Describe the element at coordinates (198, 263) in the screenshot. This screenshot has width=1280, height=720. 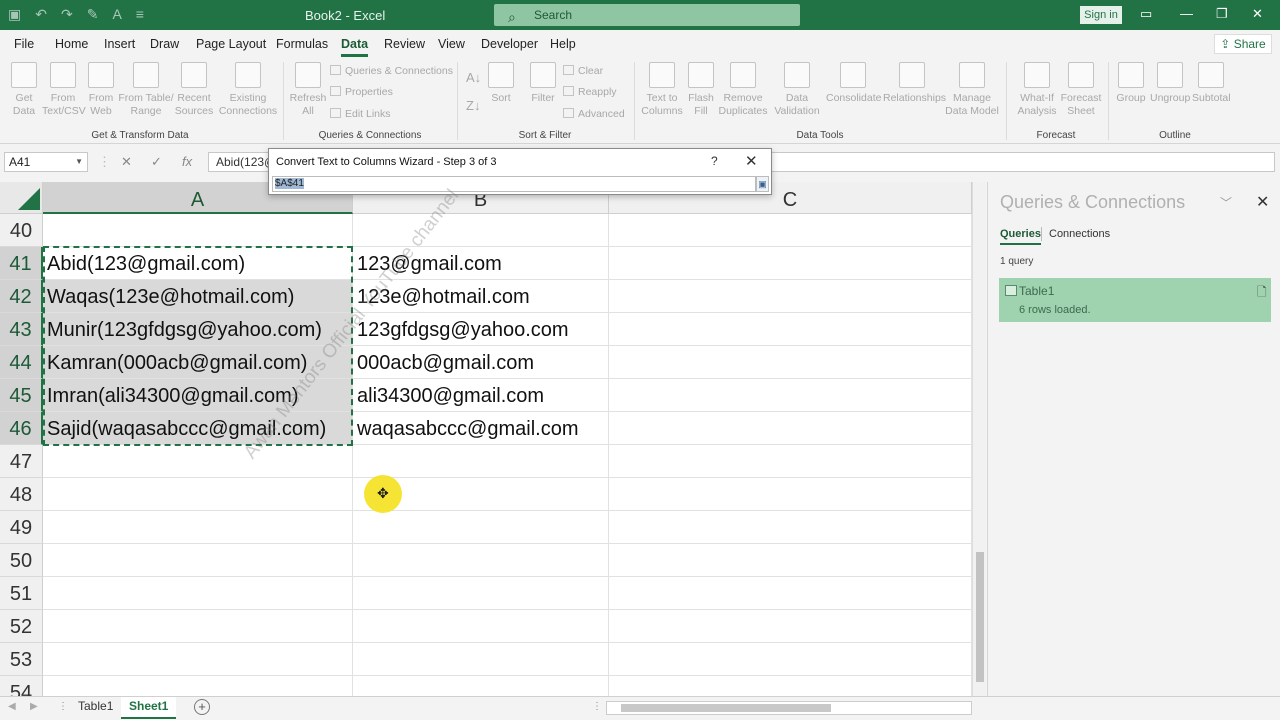
I see `cell-a: Abid(123@gmail.com)` at that location.